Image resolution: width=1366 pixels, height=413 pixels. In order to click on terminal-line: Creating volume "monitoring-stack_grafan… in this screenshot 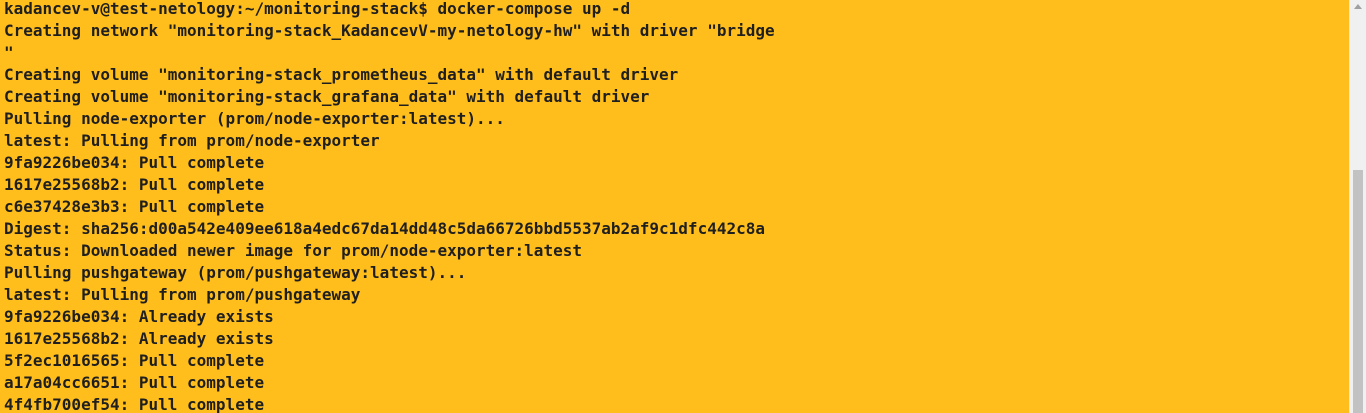, I will do `click(327, 96)`.